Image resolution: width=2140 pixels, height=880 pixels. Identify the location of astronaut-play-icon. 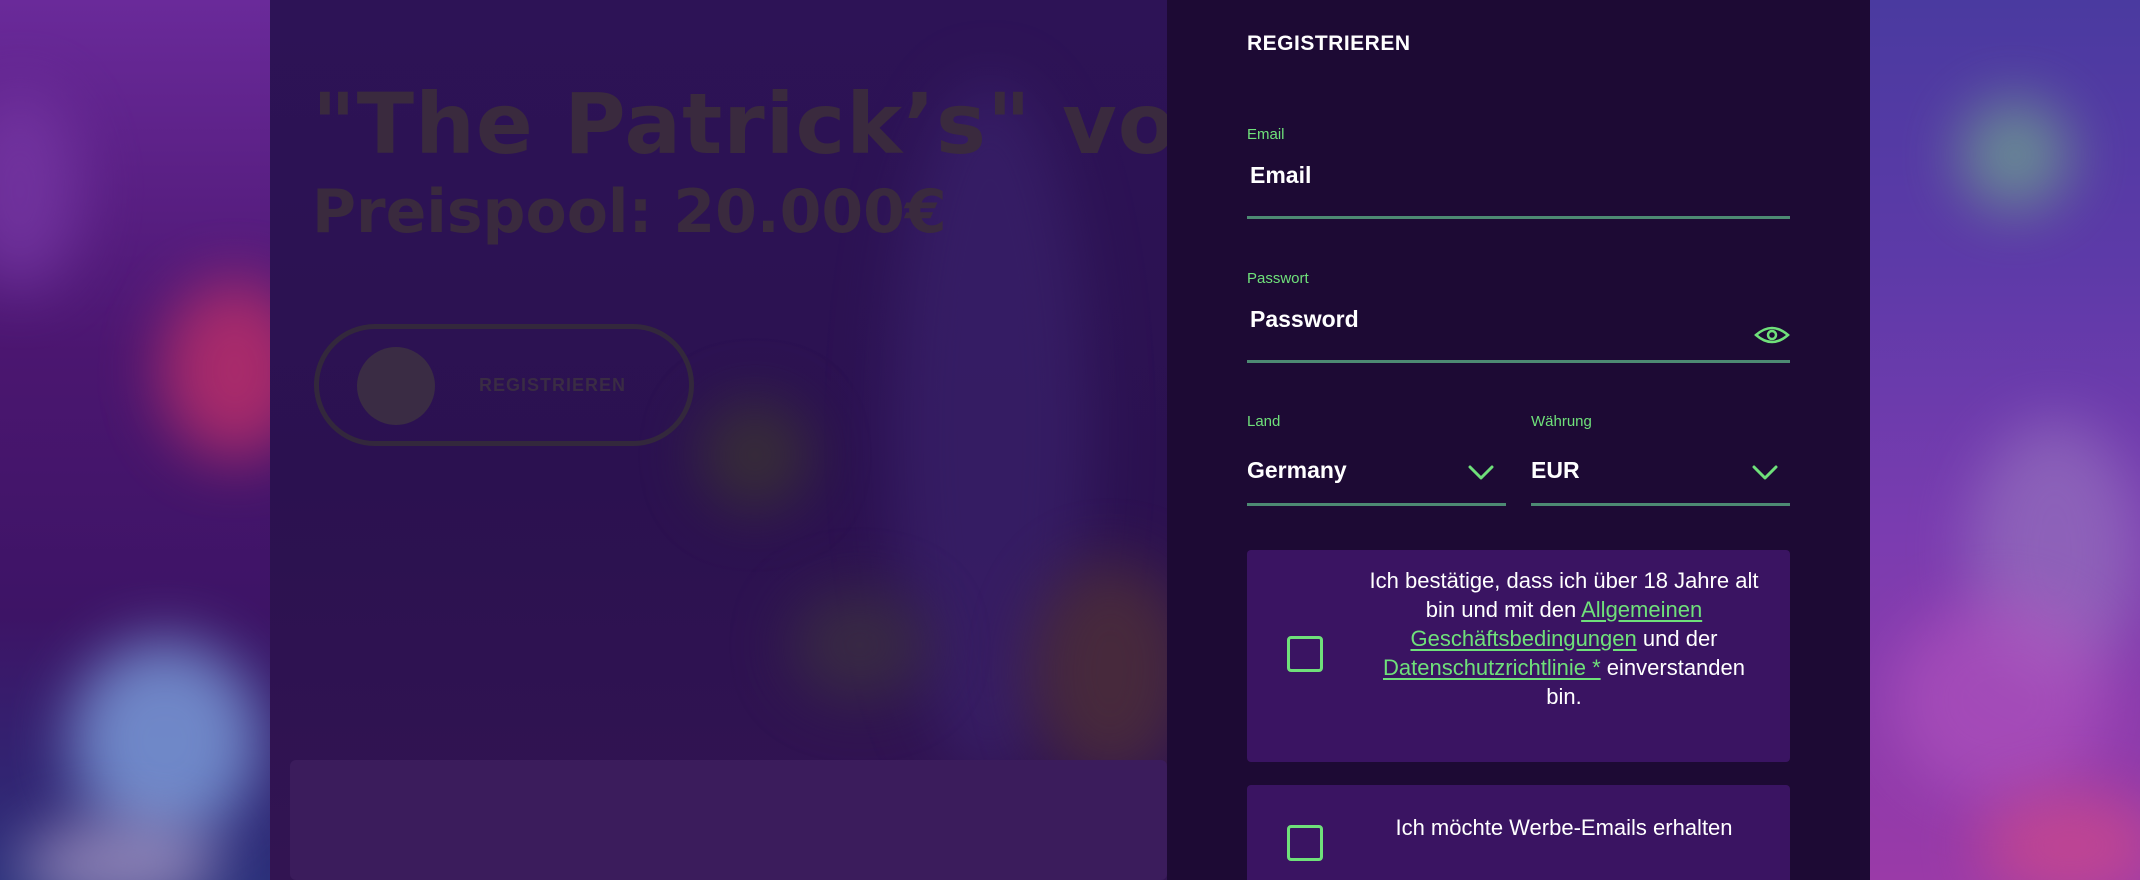
(396, 386).